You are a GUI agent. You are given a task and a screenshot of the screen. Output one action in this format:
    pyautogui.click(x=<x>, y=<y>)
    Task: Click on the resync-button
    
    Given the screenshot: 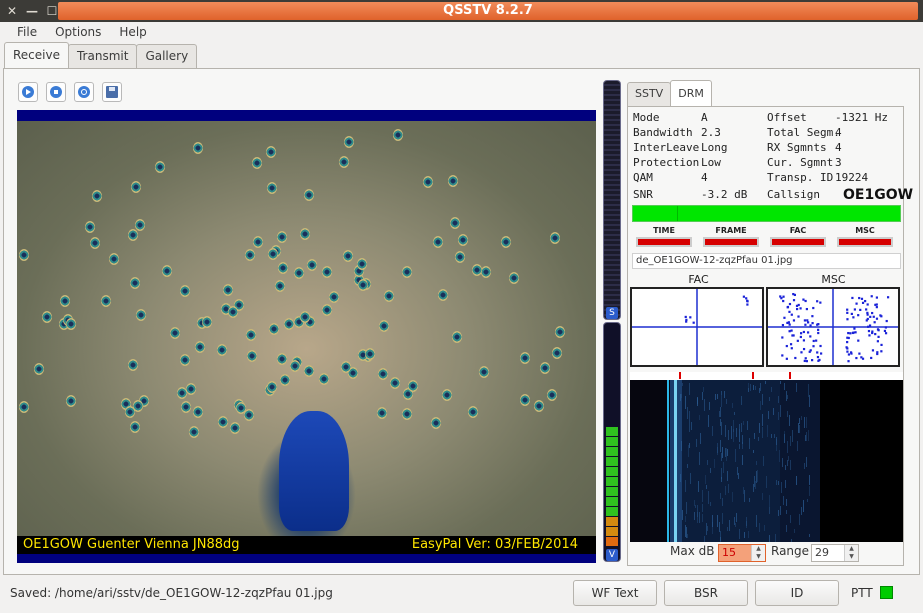 What is the action you would take?
    pyautogui.click(x=84, y=92)
    